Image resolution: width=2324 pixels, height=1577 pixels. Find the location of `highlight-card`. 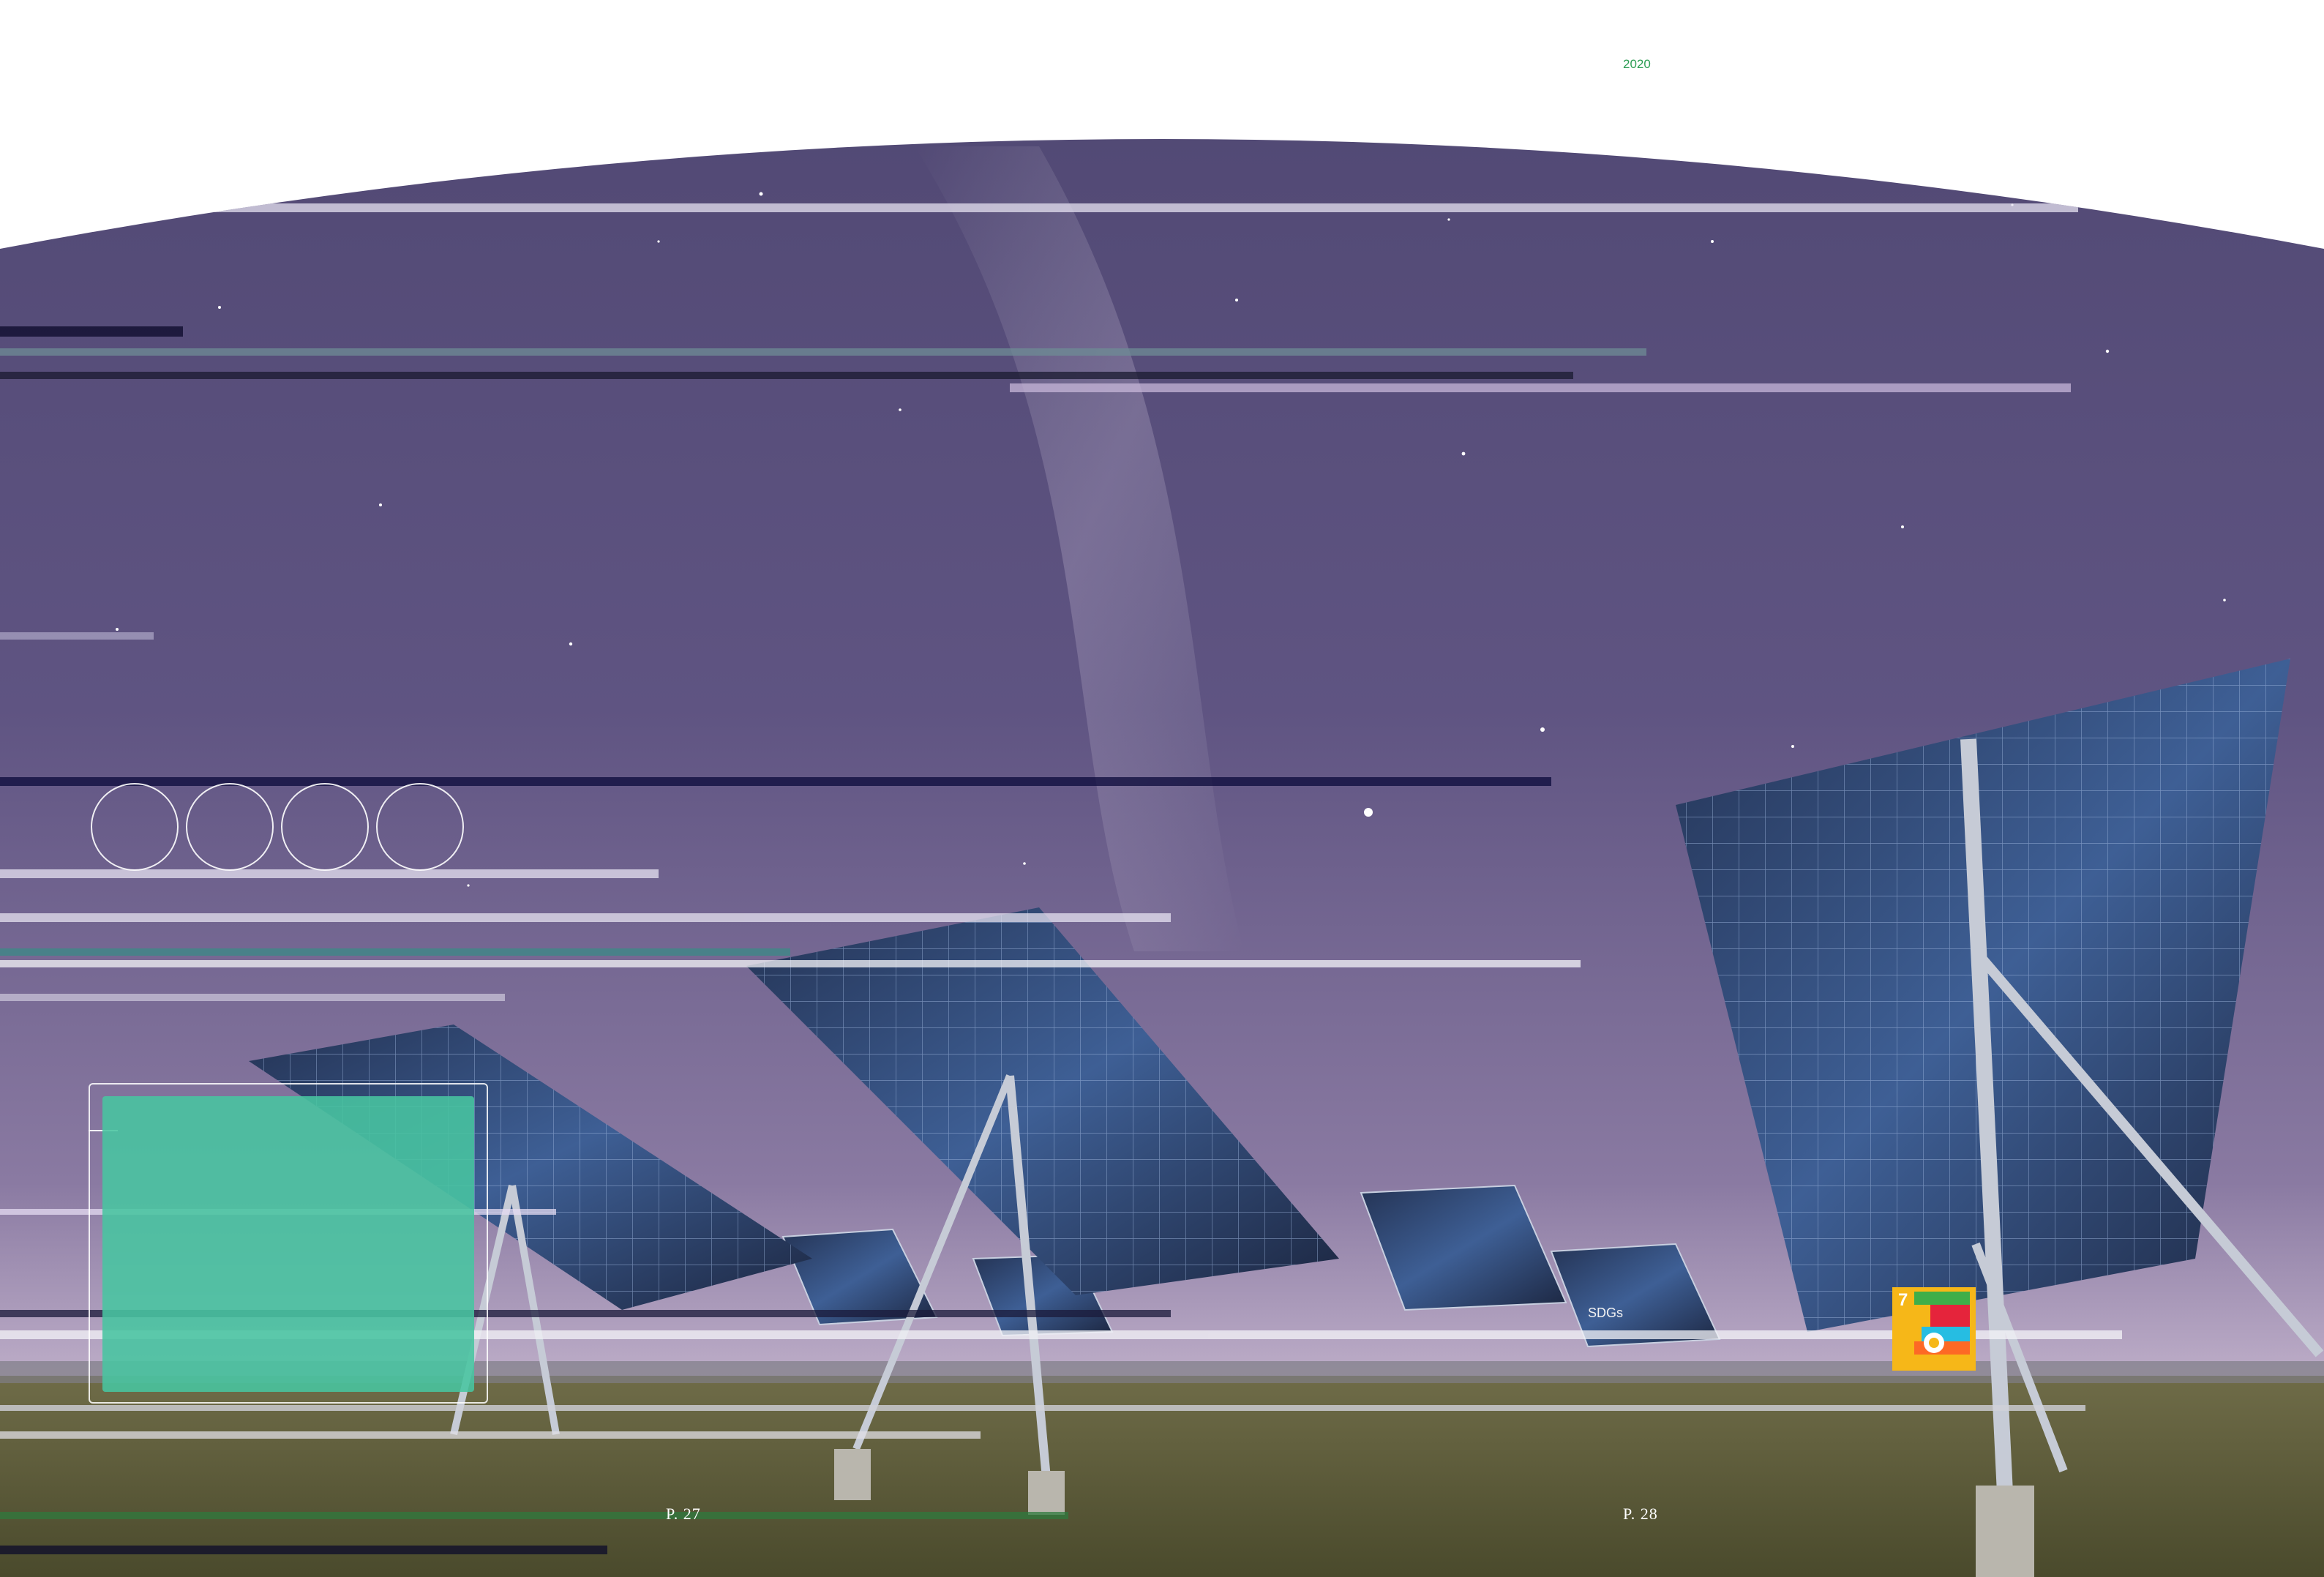

highlight-card is located at coordinates (288, 1244).